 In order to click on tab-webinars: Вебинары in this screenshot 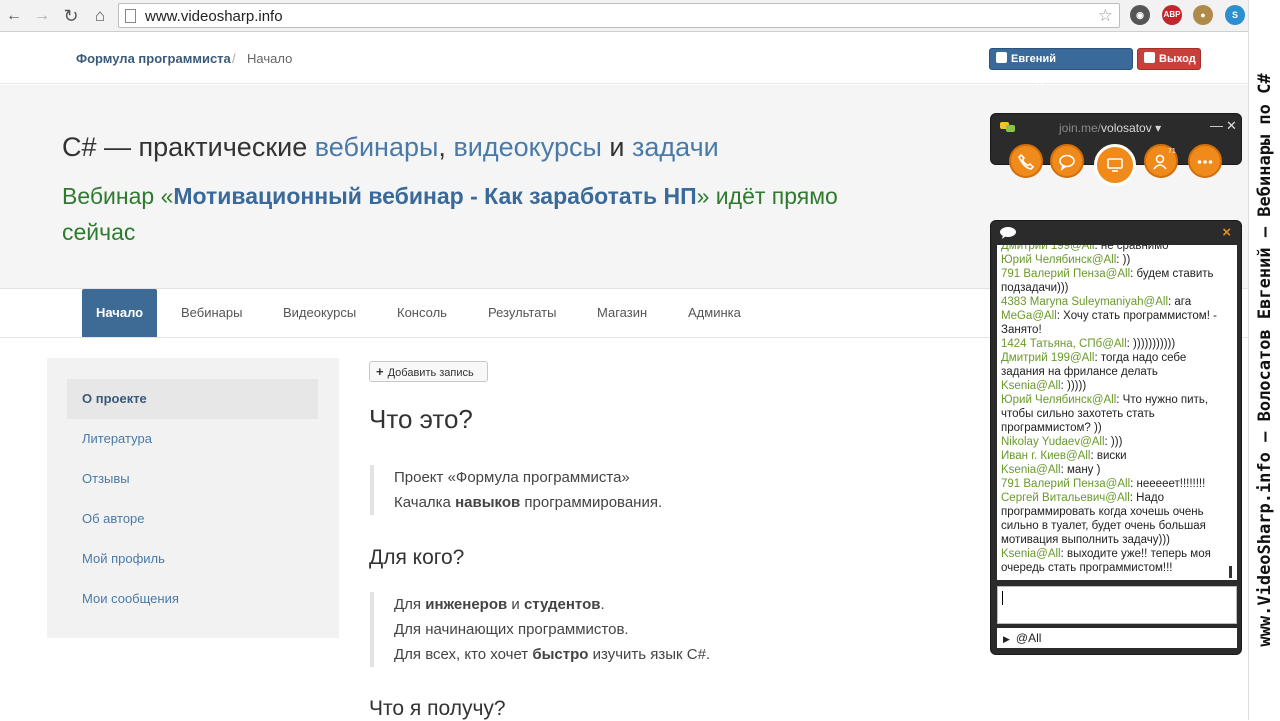, I will do `click(211, 313)`.